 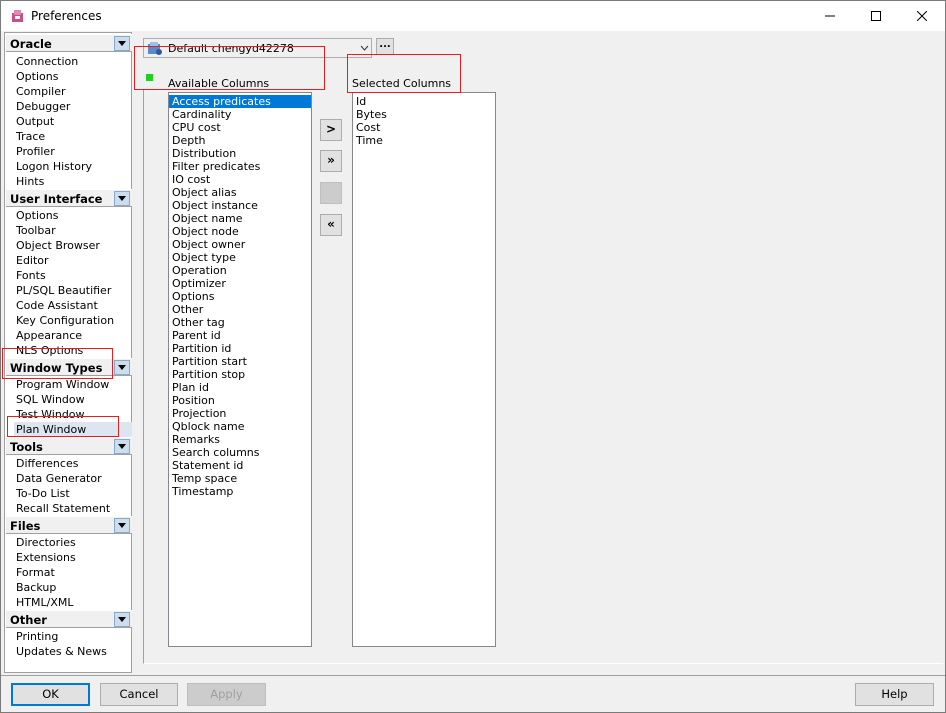 What do you see at coordinates (37, 636) in the screenshot?
I see `sidebar-item-printing: Printing` at bounding box center [37, 636].